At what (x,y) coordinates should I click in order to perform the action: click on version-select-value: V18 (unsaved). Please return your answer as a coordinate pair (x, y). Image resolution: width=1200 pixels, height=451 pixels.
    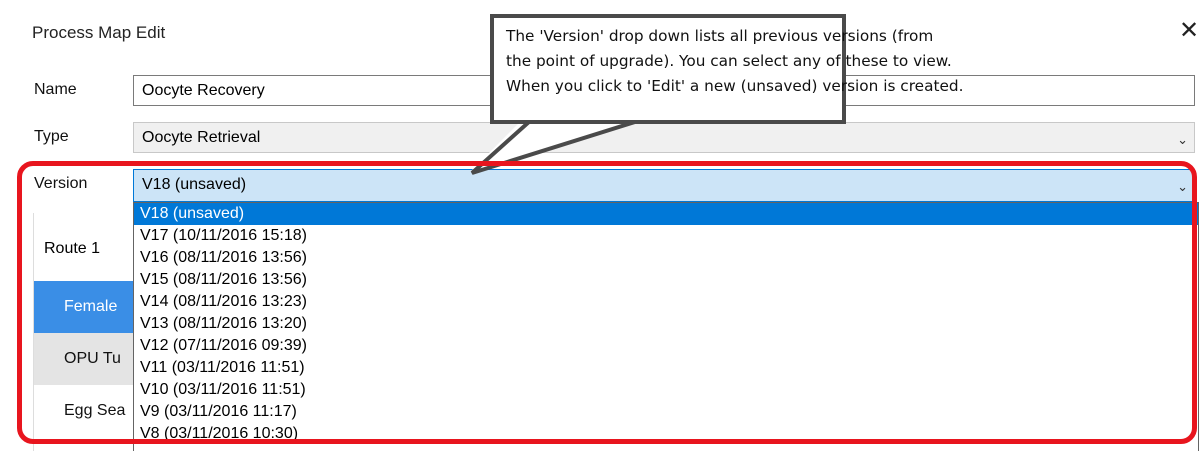
    Looking at the image, I should click on (194, 184).